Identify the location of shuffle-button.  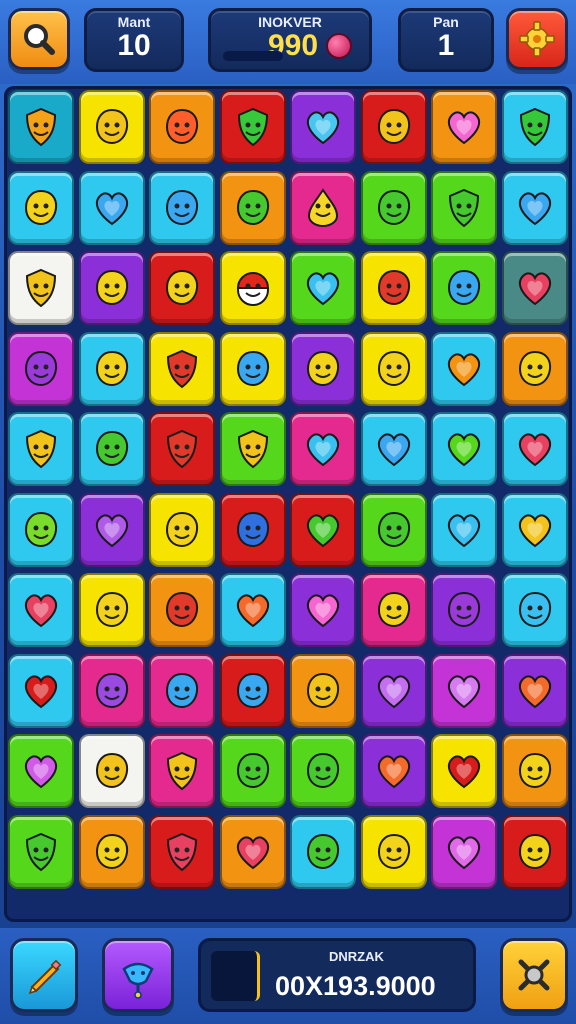
(534, 975).